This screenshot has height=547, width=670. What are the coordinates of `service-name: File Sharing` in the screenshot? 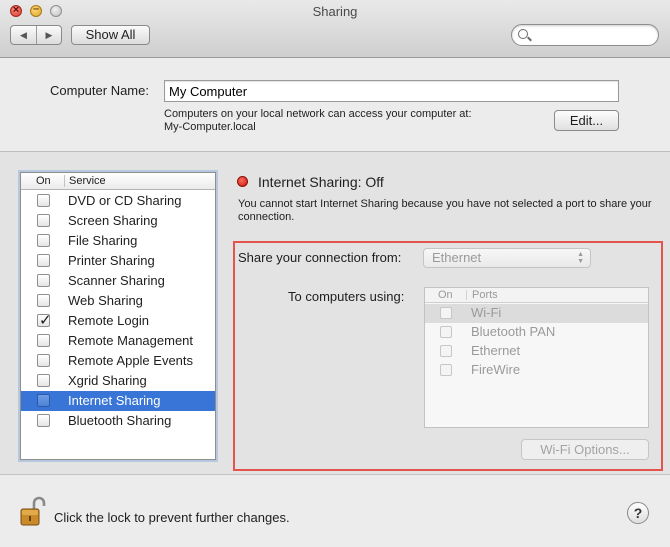 It's located at (103, 240).